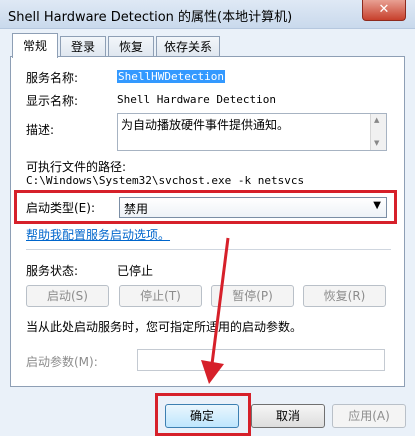  Describe the element at coordinates (98, 234) in the screenshot. I see `help-link: 帮助我配置服务启动选项。` at that location.